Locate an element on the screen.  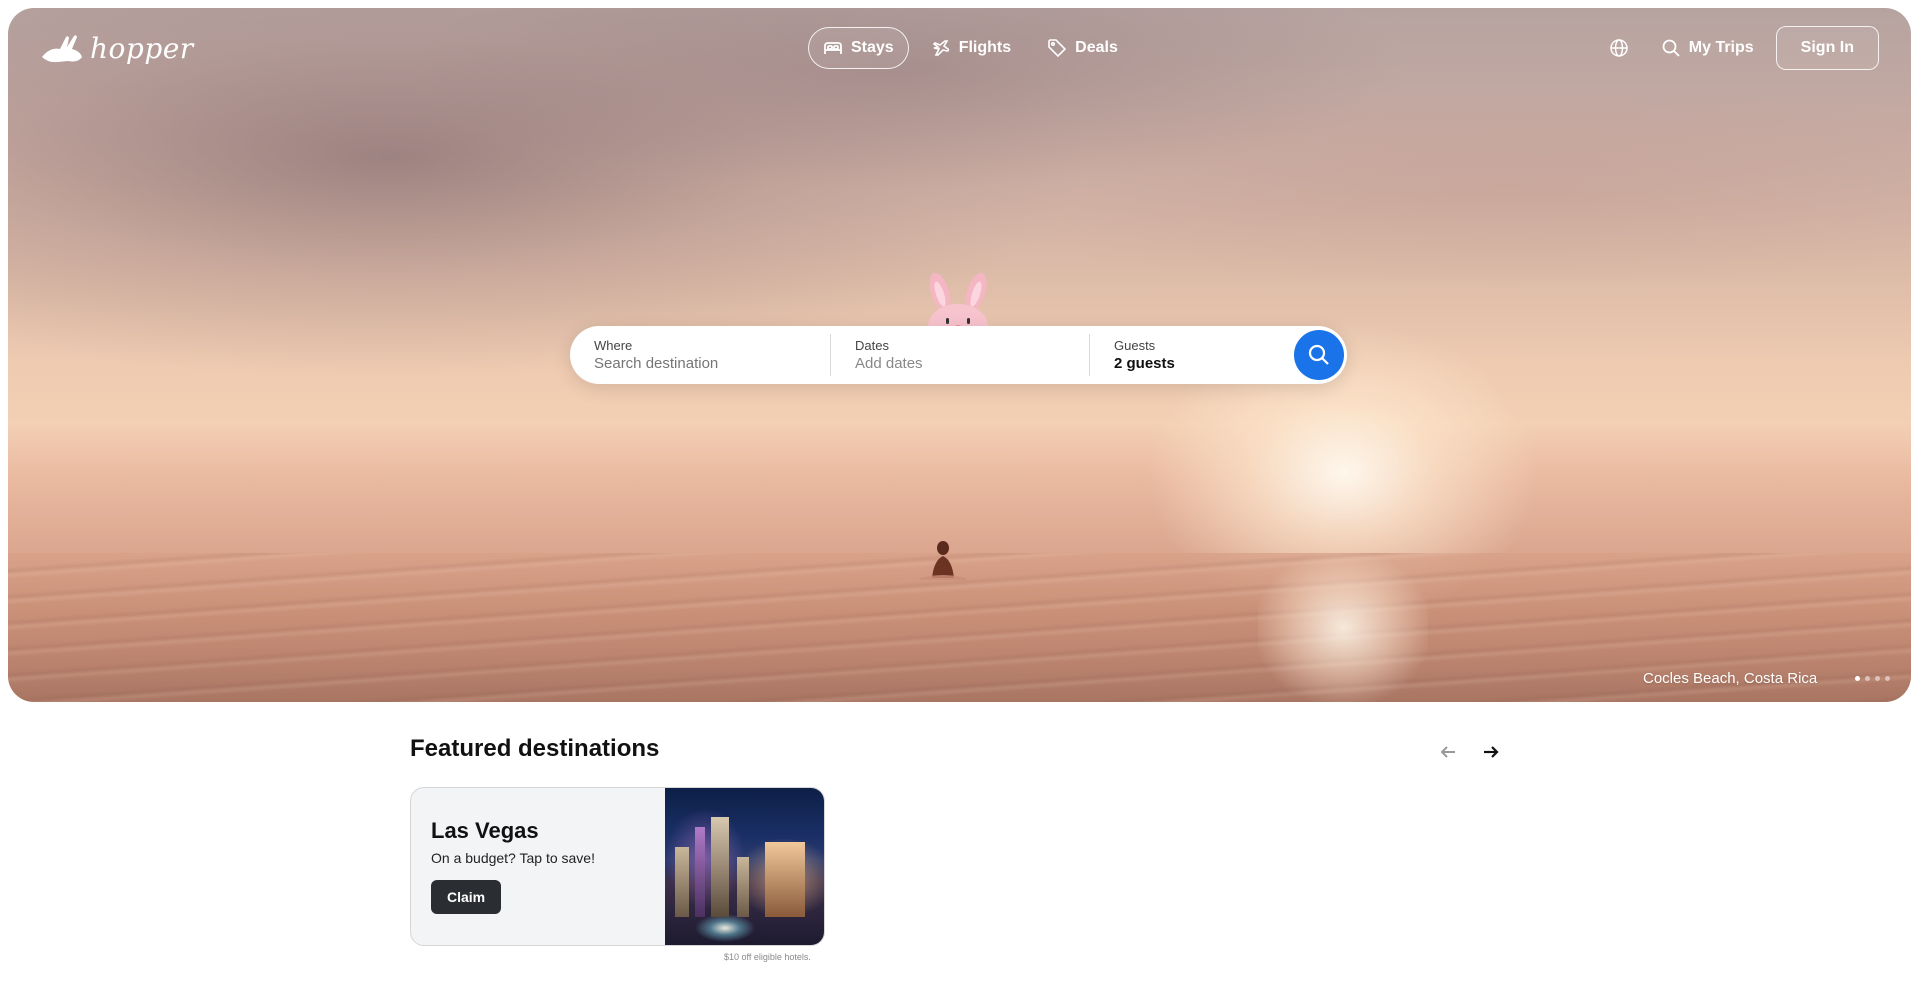
dates-placeholder: Add dates is located at coordinates (889, 363).